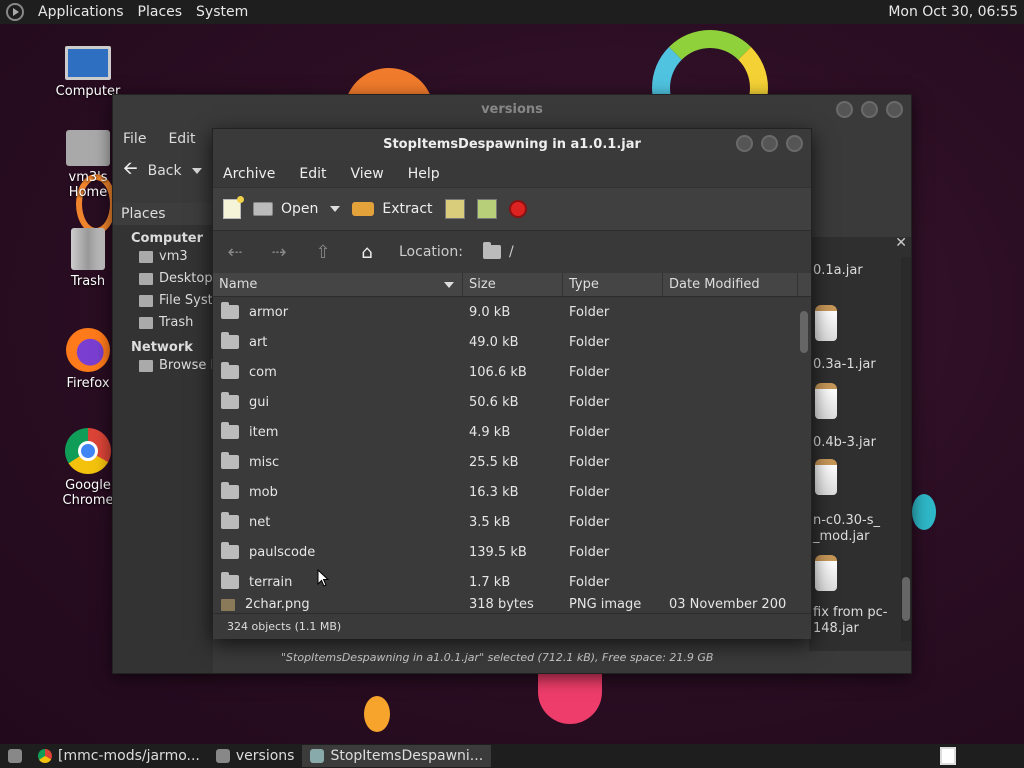 The height and width of the screenshot is (768, 1024). Describe the element at coordinates (392, 209) in the screenshot. I see `extract-button: Extract` at that location.